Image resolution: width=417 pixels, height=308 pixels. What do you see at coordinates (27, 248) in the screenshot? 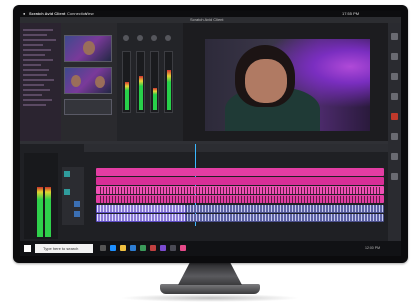
I see `start-button` at bounding box center [27, 248].